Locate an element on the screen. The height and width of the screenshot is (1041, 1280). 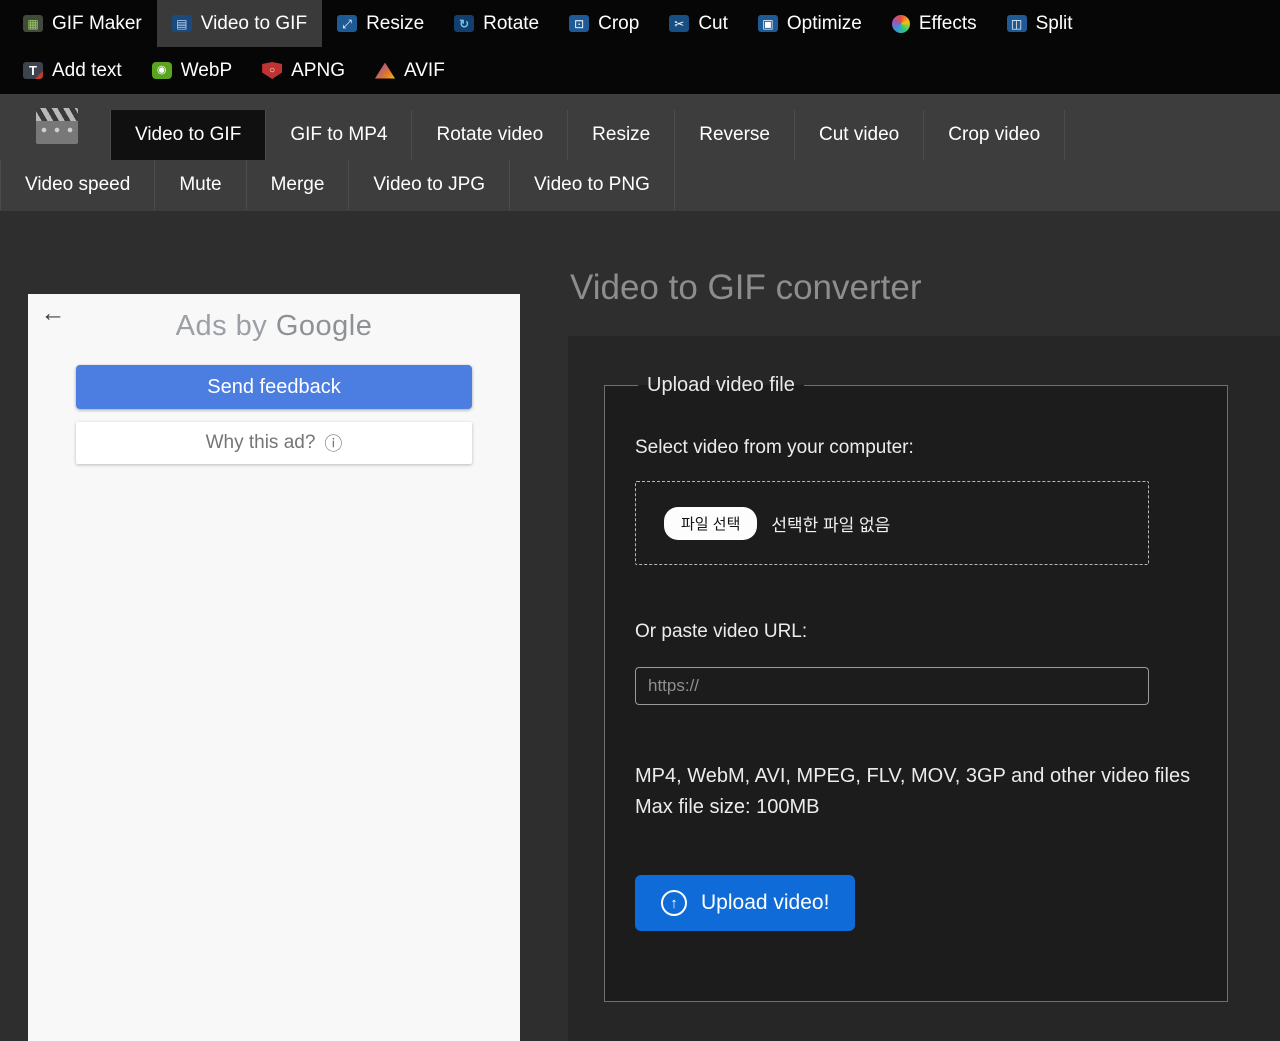
clapperboard-stripes is located at coordinates (57, 114).